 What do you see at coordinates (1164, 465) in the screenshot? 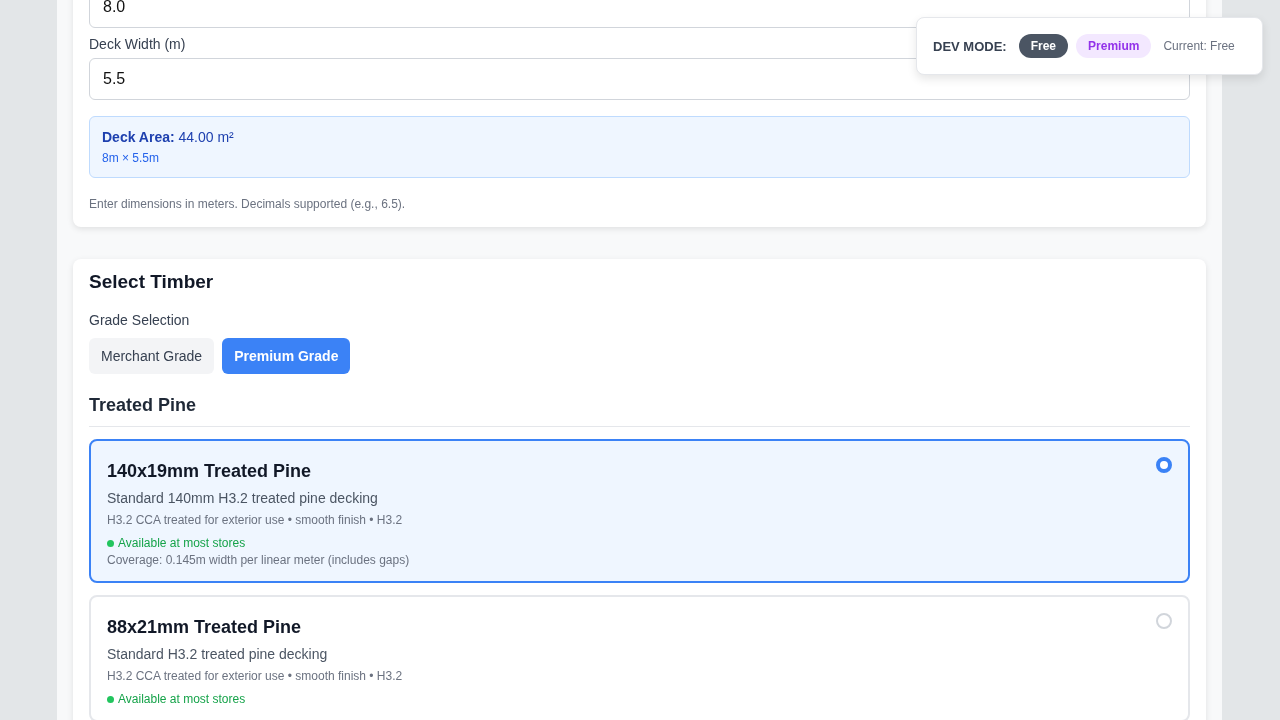
I see `radio-button` at bounding box center [1164, 465].